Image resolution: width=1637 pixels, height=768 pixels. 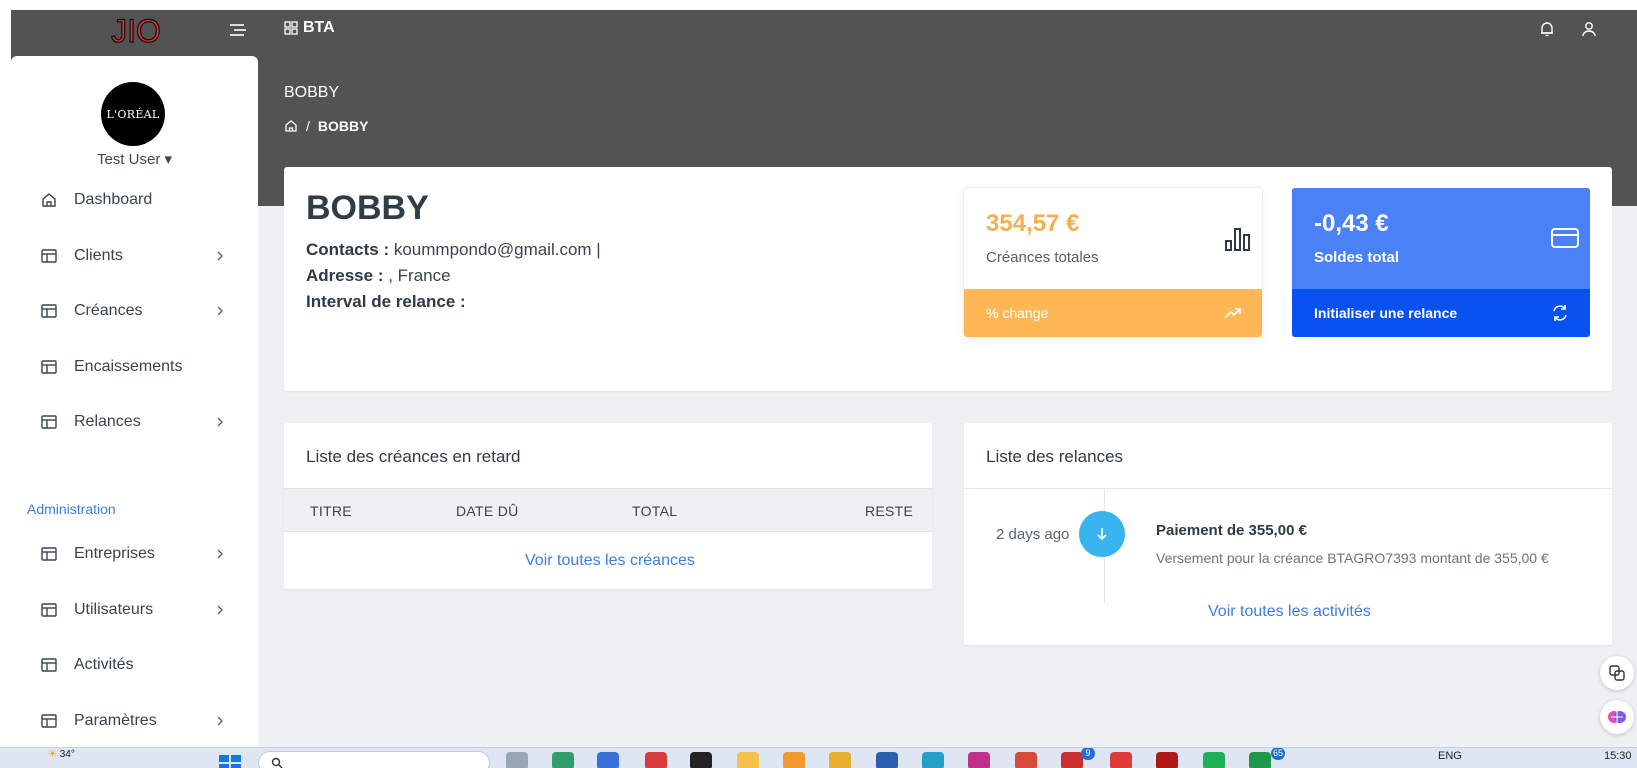 What do you see at coordinates (345, 275) in the screenshot?
I see `address-label: Adresse :` at bounding box center [345, 275].